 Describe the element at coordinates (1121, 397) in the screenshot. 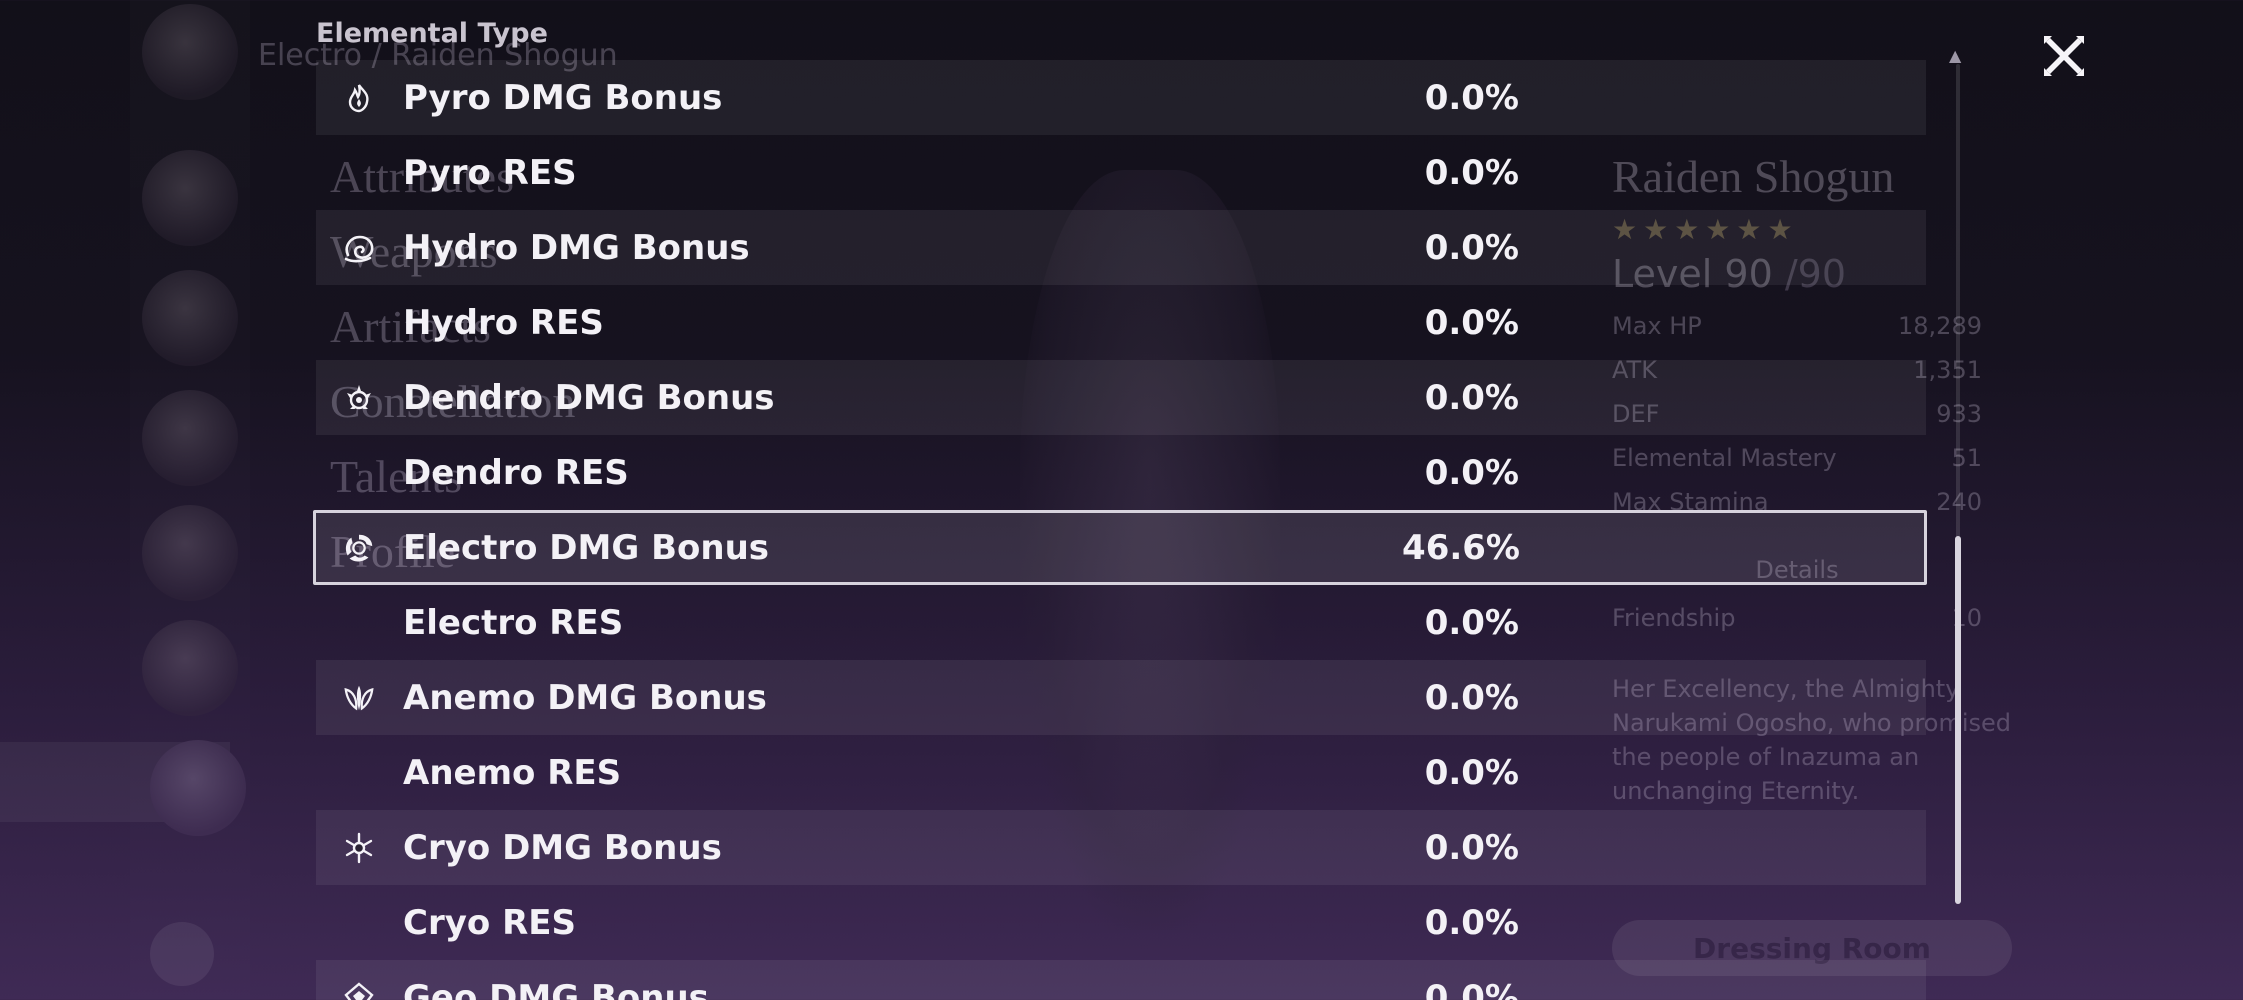

I see `stat-row-dendro-dmg: Dendro DMG Bonus 0.0%` at that location.